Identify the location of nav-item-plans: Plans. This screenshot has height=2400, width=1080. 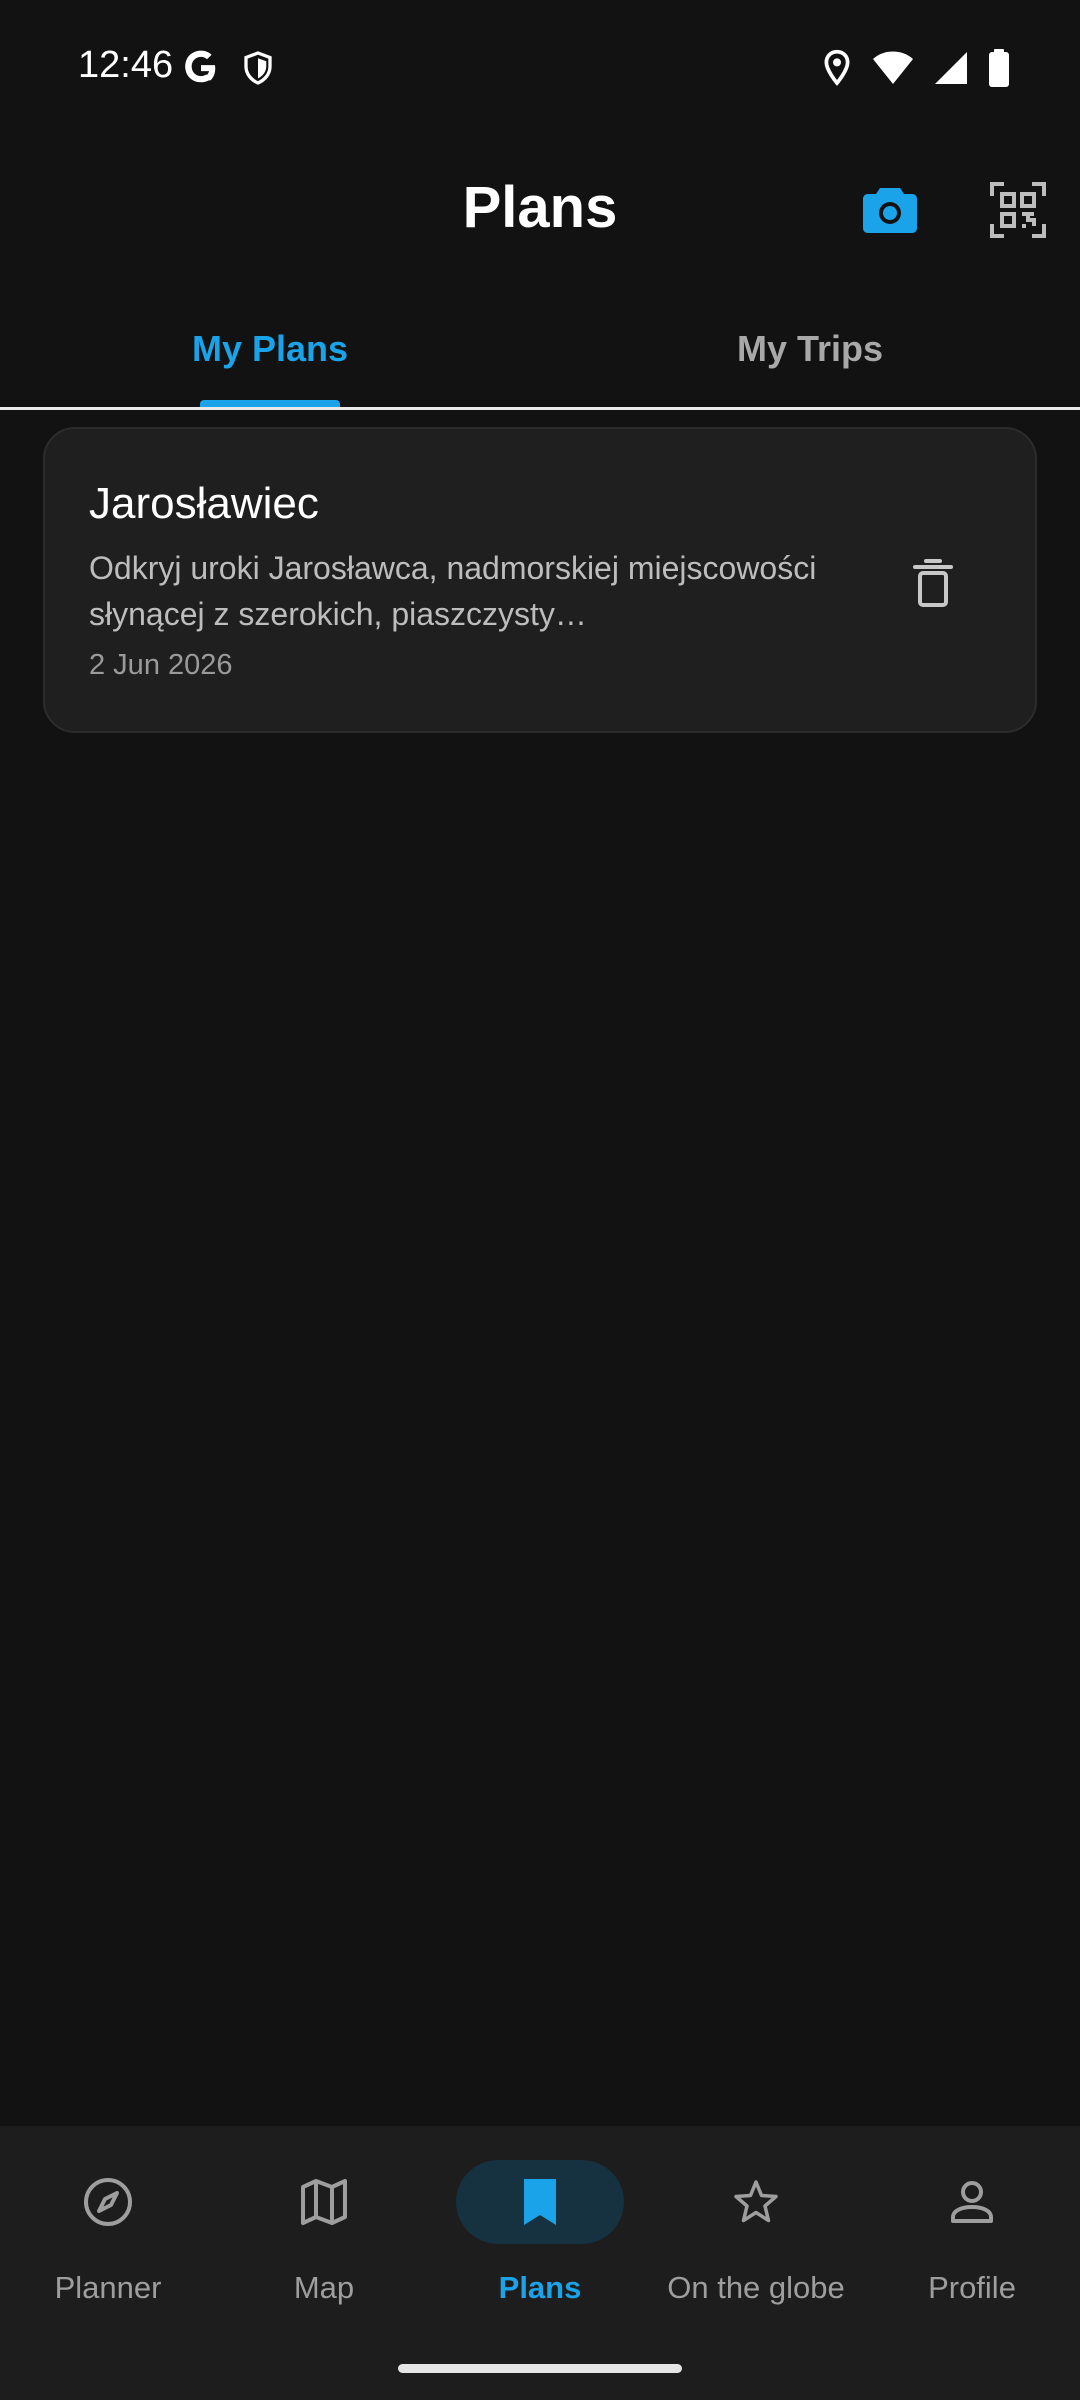
(540, 2240).